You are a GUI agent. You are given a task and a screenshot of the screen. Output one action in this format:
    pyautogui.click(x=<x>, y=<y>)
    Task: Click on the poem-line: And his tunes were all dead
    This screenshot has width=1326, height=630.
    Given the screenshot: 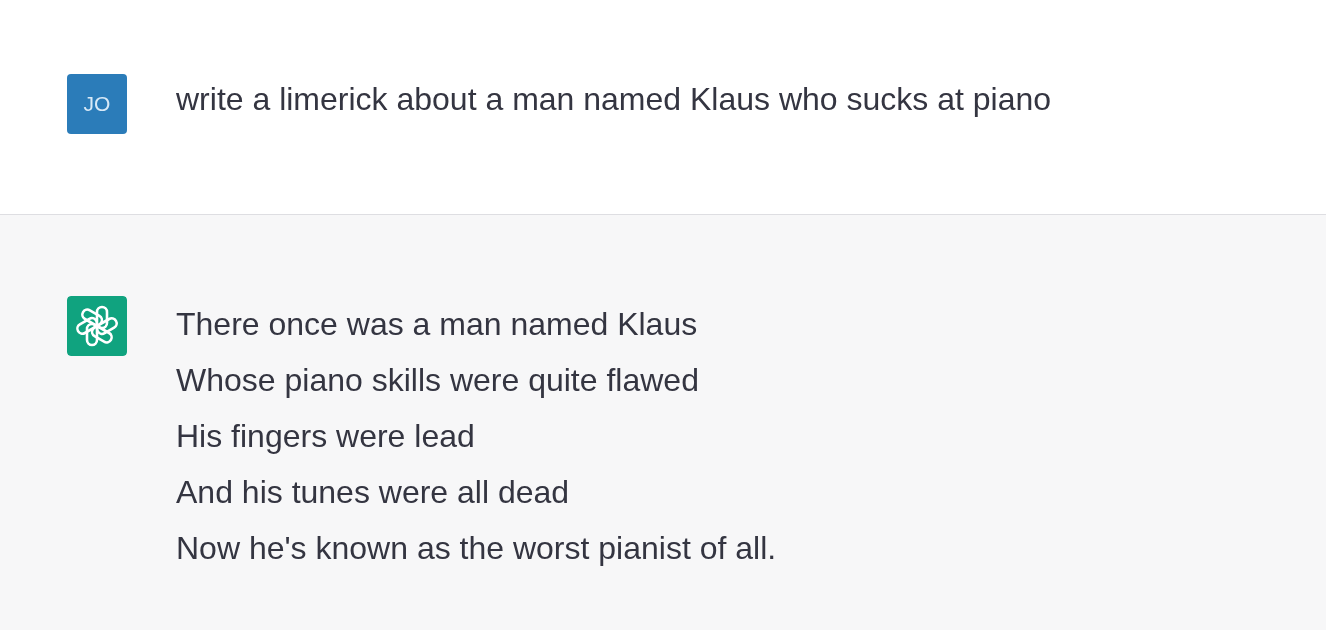 What is the action you would take?
    pyautogui.click(x=373, y=492)
    